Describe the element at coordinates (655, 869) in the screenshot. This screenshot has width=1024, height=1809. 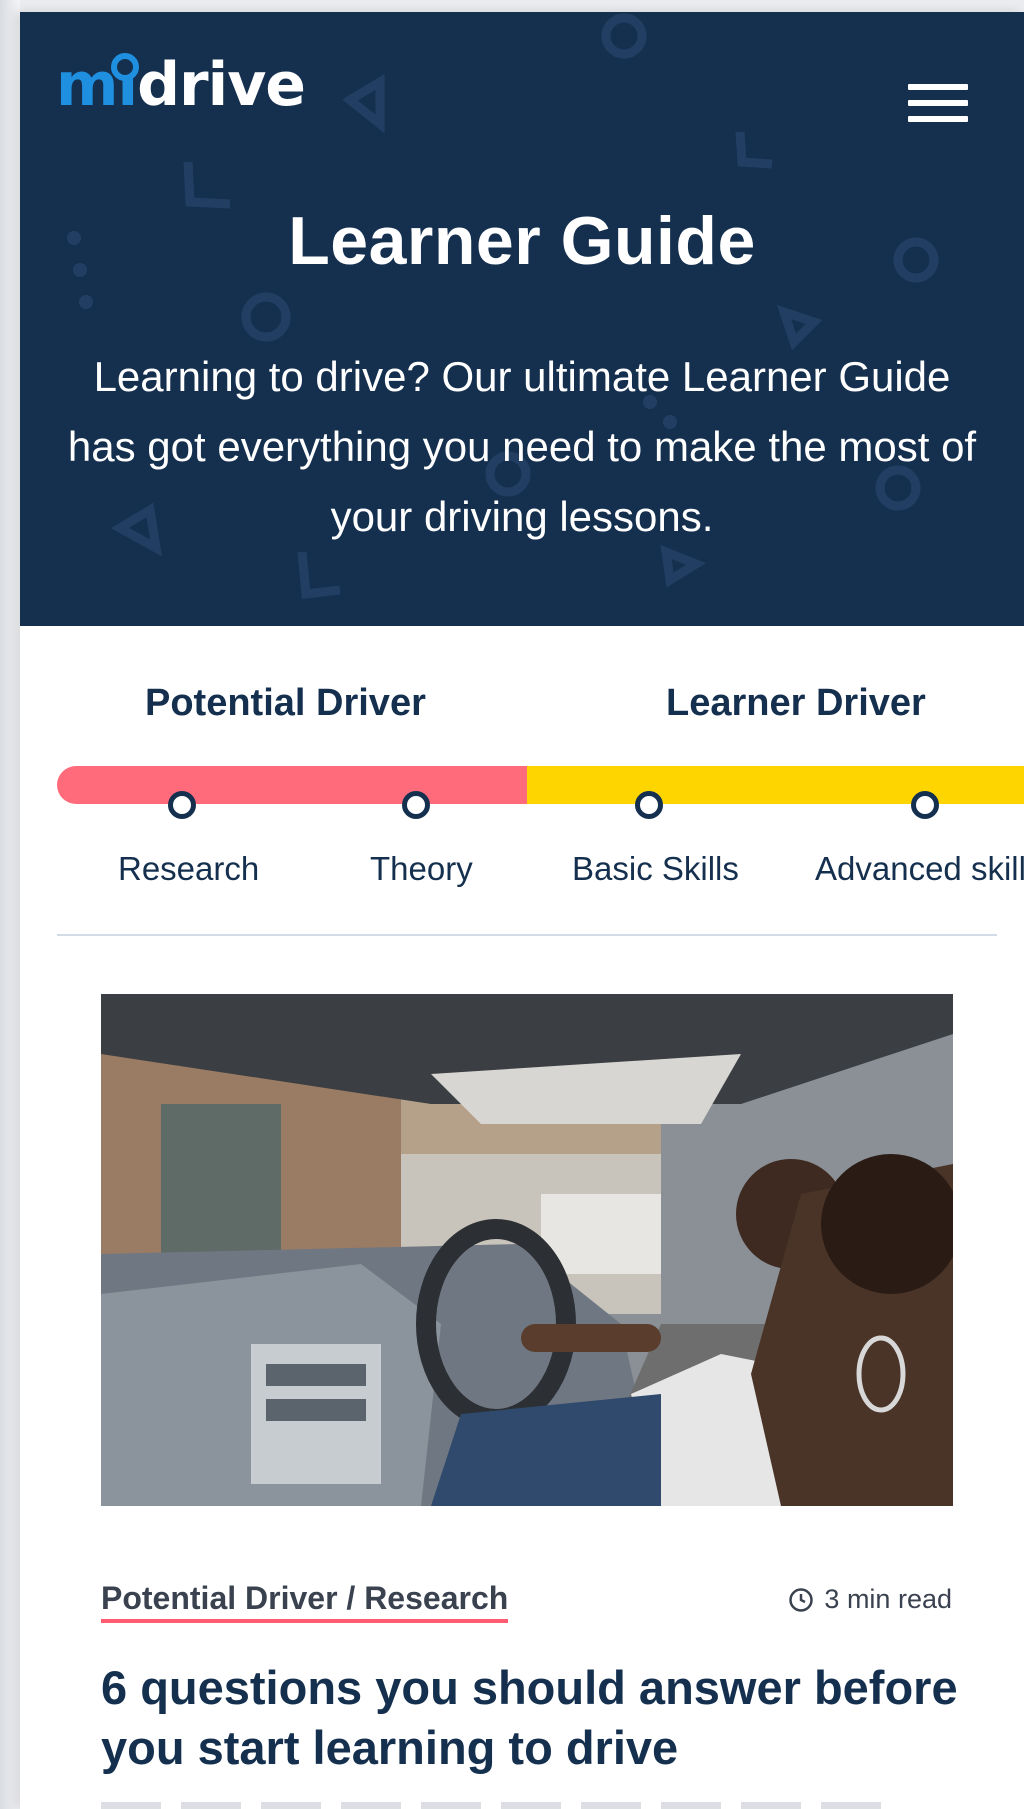
I see `step-label-basic-skills: Basic Skills` at that location.